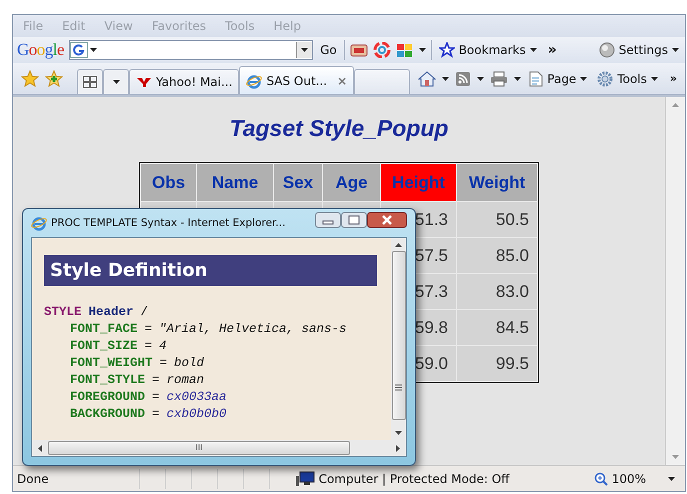 Image resolution: width=687 pixels, height=494 pixels. I want to click on code-value: cxb0b0b0, so click(196, 414).